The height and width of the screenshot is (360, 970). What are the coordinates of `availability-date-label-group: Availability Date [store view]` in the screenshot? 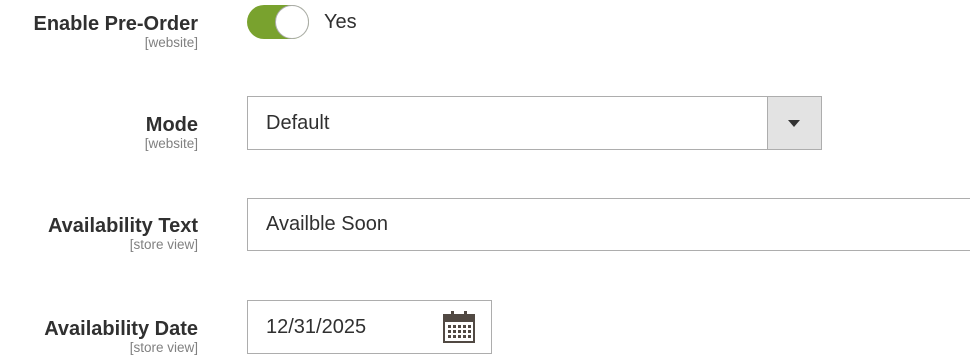 It's located at (99, 336).